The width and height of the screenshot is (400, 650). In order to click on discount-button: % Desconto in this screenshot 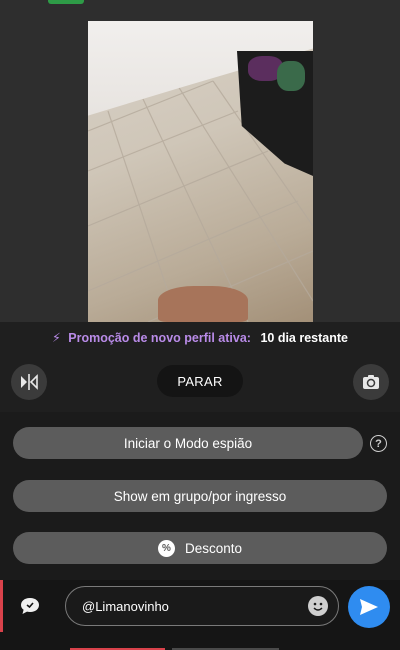, I will do `click(200, 548)`.